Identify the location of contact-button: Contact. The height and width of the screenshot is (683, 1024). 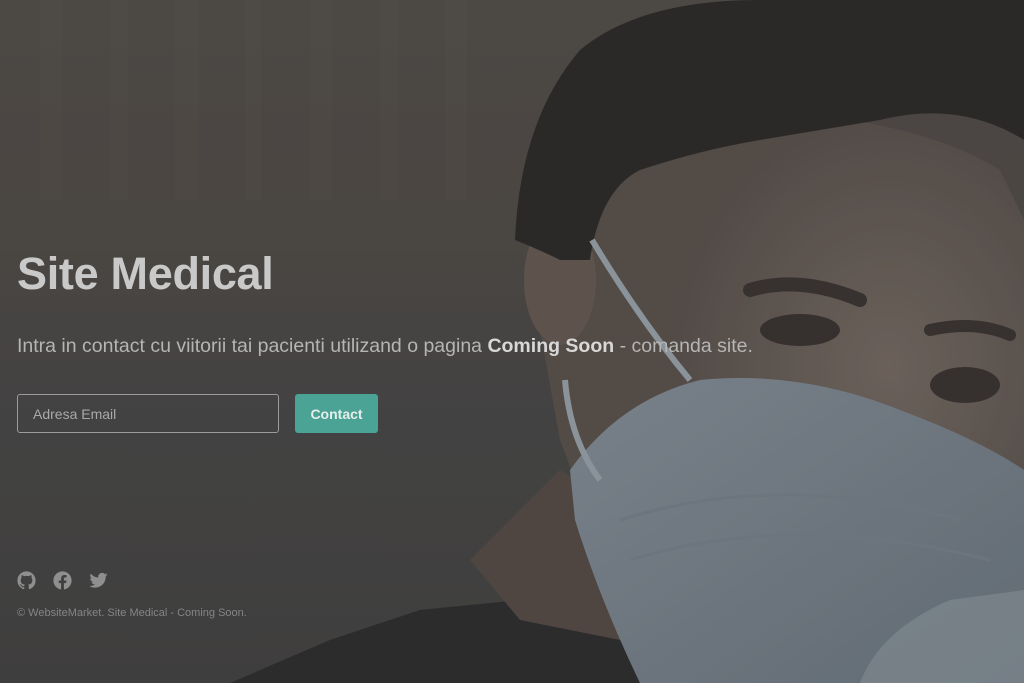
(336, 413).